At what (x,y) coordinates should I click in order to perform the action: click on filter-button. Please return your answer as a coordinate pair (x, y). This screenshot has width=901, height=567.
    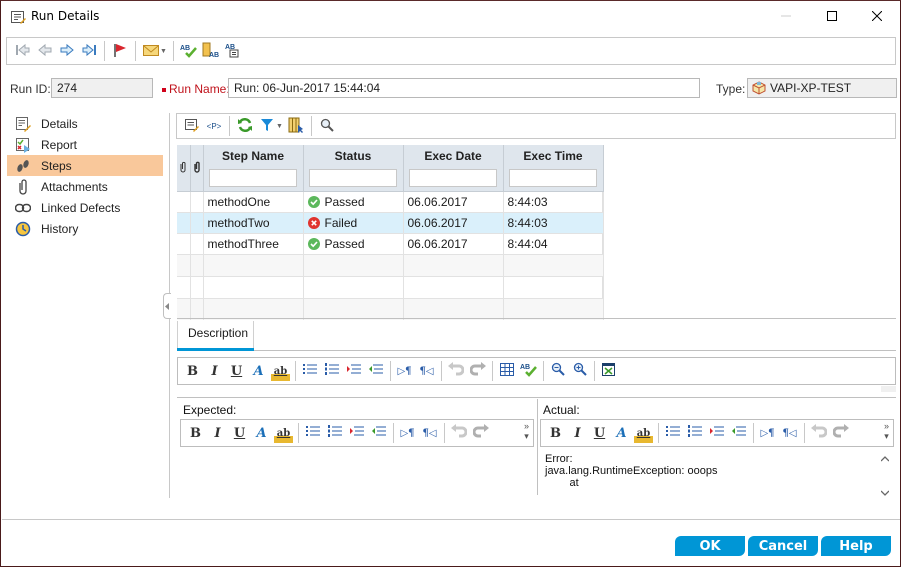
    Looking at the image, I should click on (267, 126).